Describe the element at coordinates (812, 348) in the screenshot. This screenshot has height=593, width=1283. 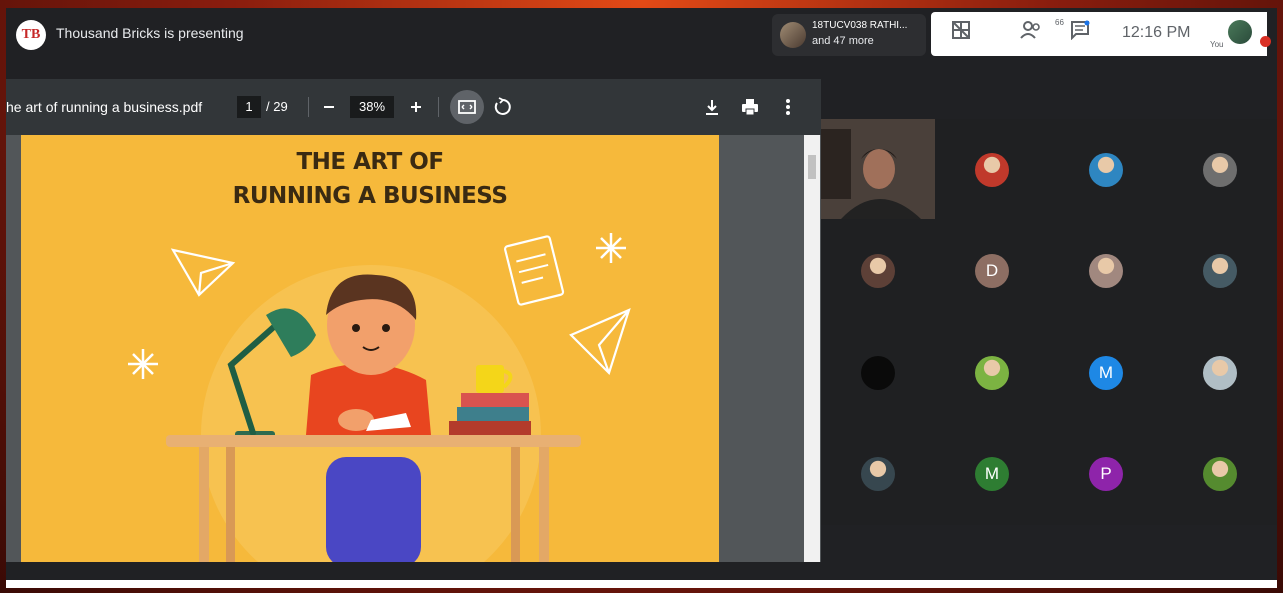
I see `scrollbar` at that location.